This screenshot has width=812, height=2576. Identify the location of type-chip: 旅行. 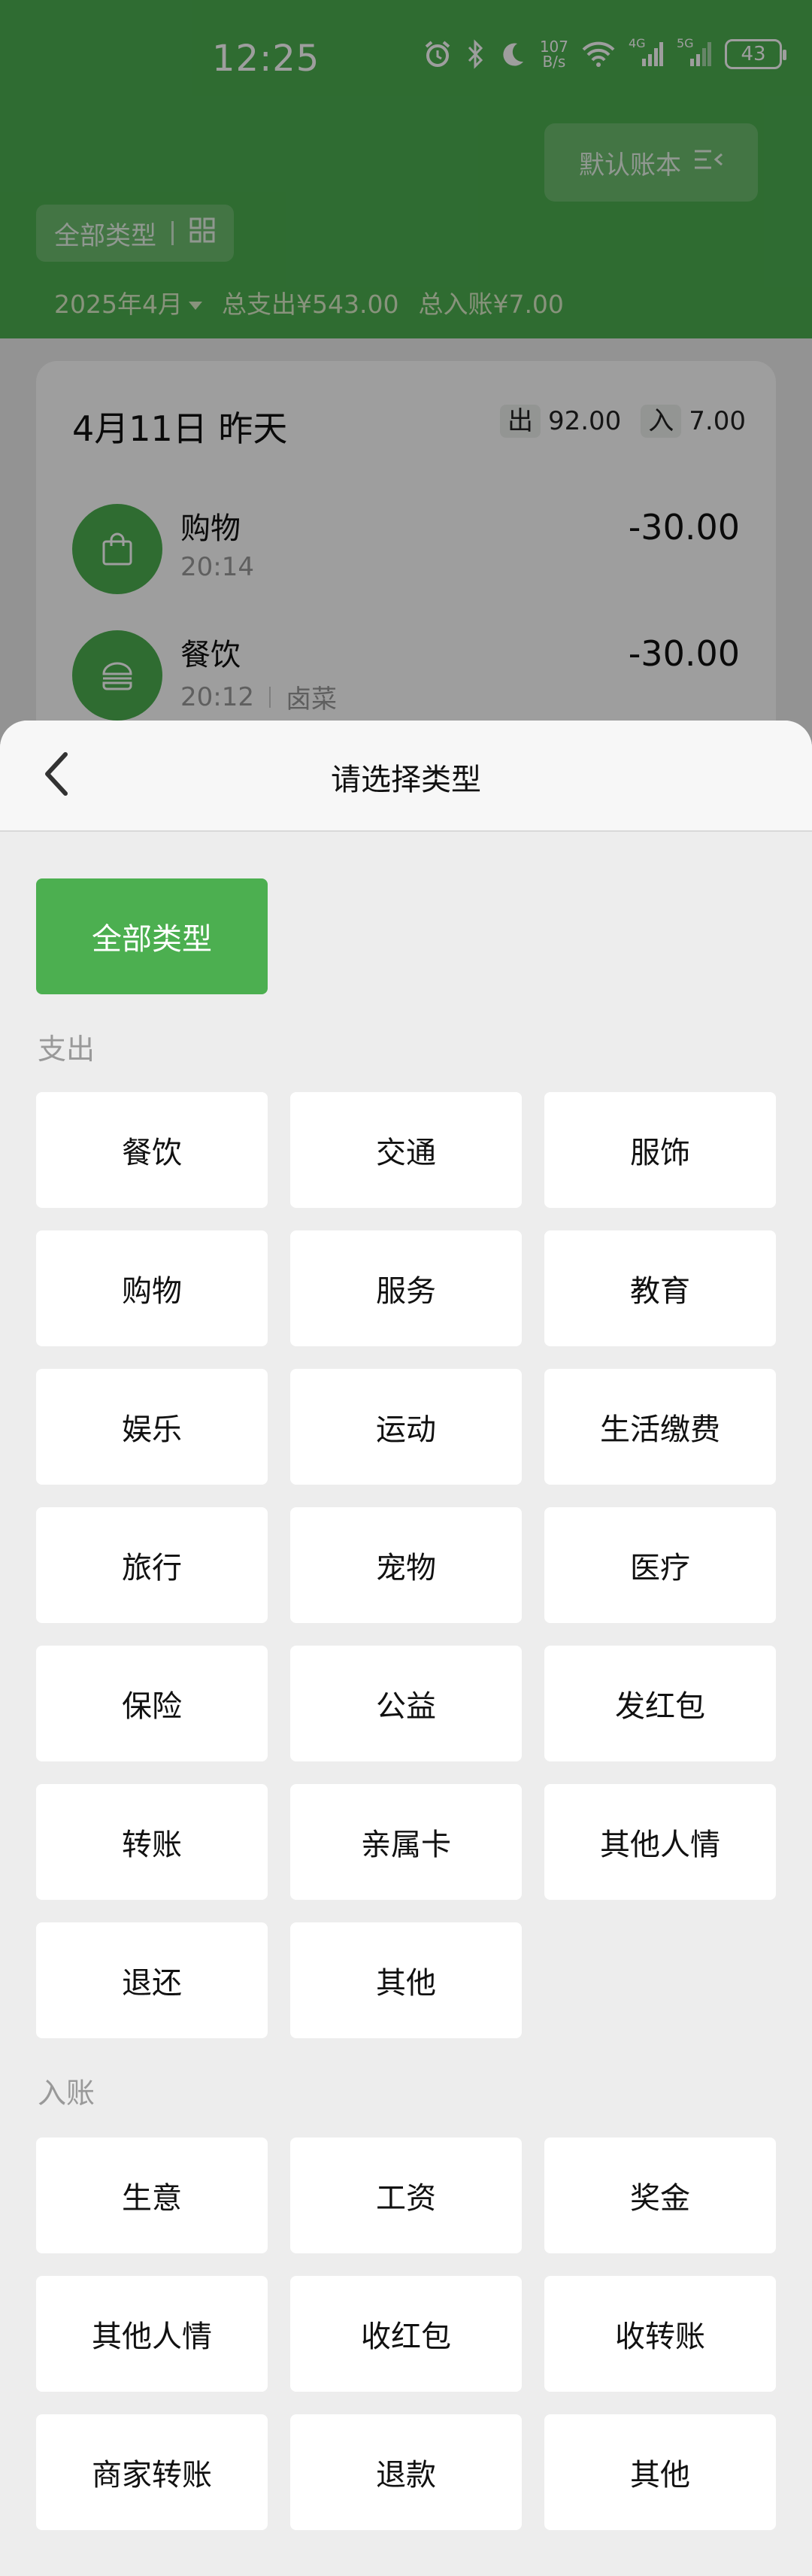
(152, 1565).